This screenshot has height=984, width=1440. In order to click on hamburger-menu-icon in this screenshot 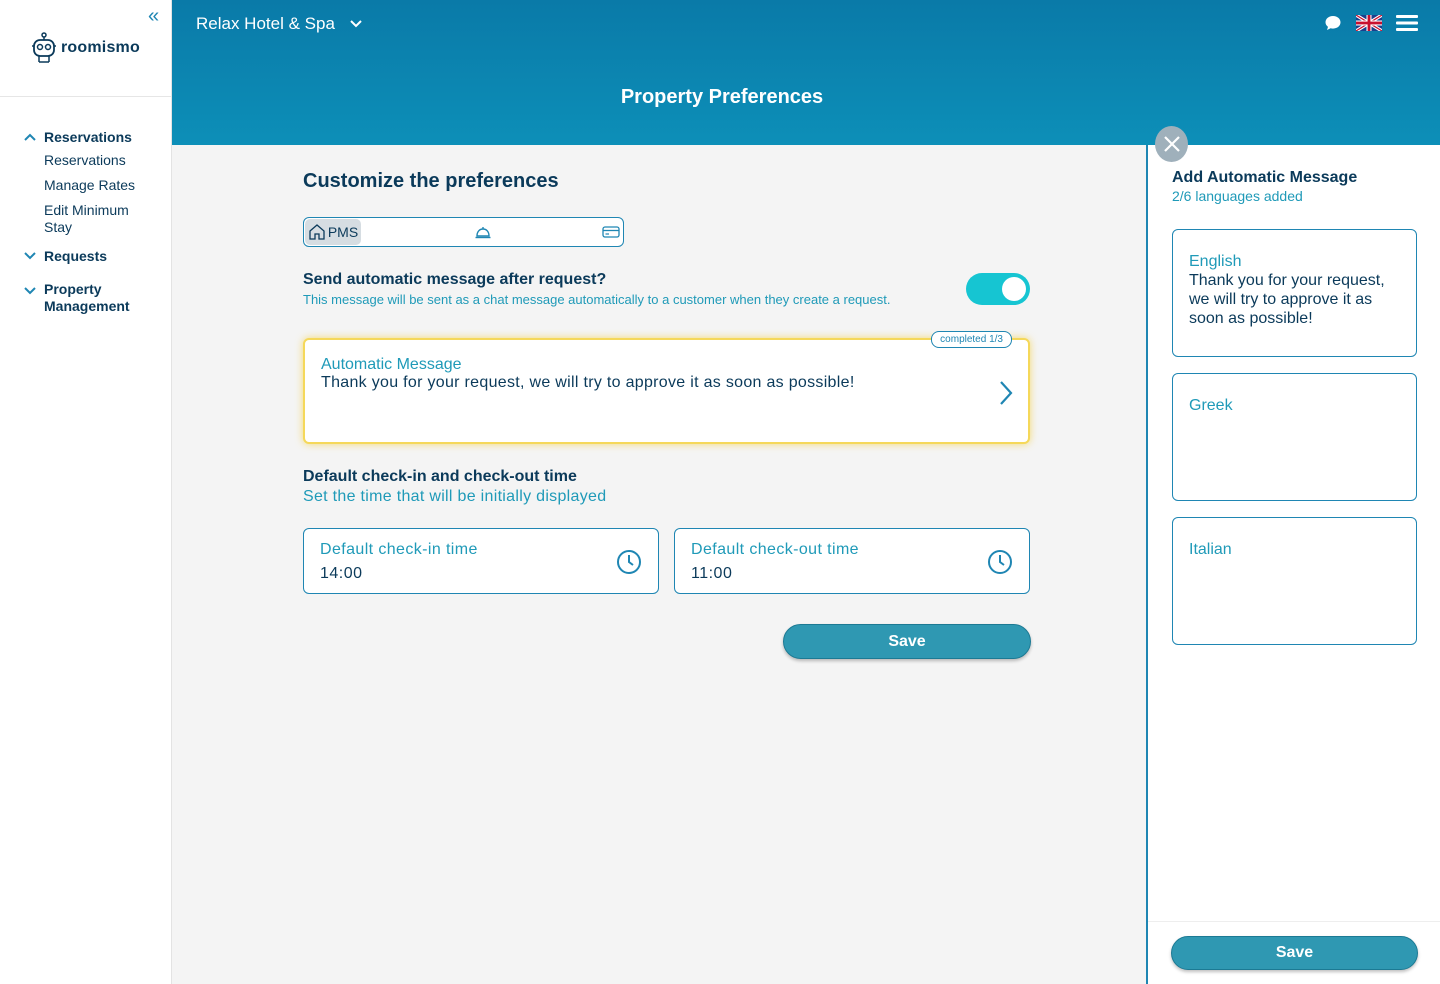, I will do `click(1407, 23)`.